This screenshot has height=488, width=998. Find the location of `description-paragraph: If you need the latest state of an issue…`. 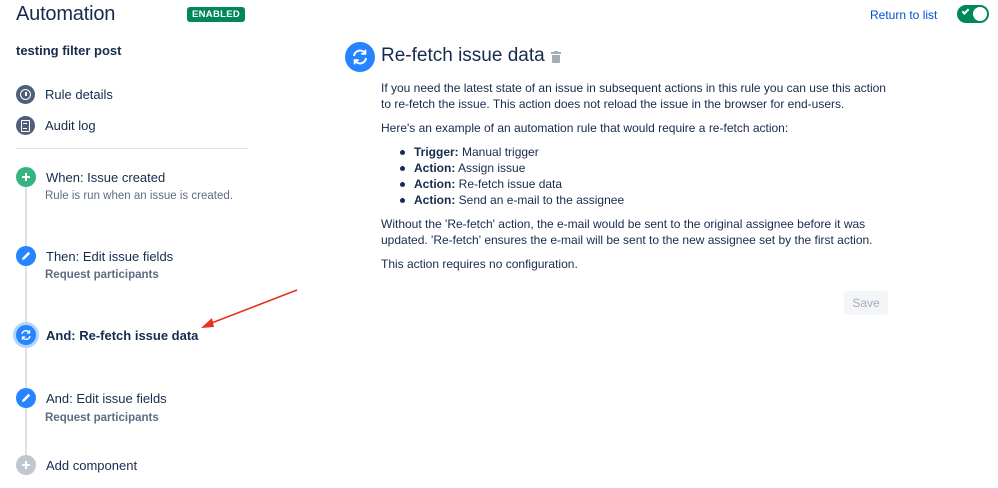

description-paragraph: If you need the latest state of an issue… is located at coordinates (633, 96).